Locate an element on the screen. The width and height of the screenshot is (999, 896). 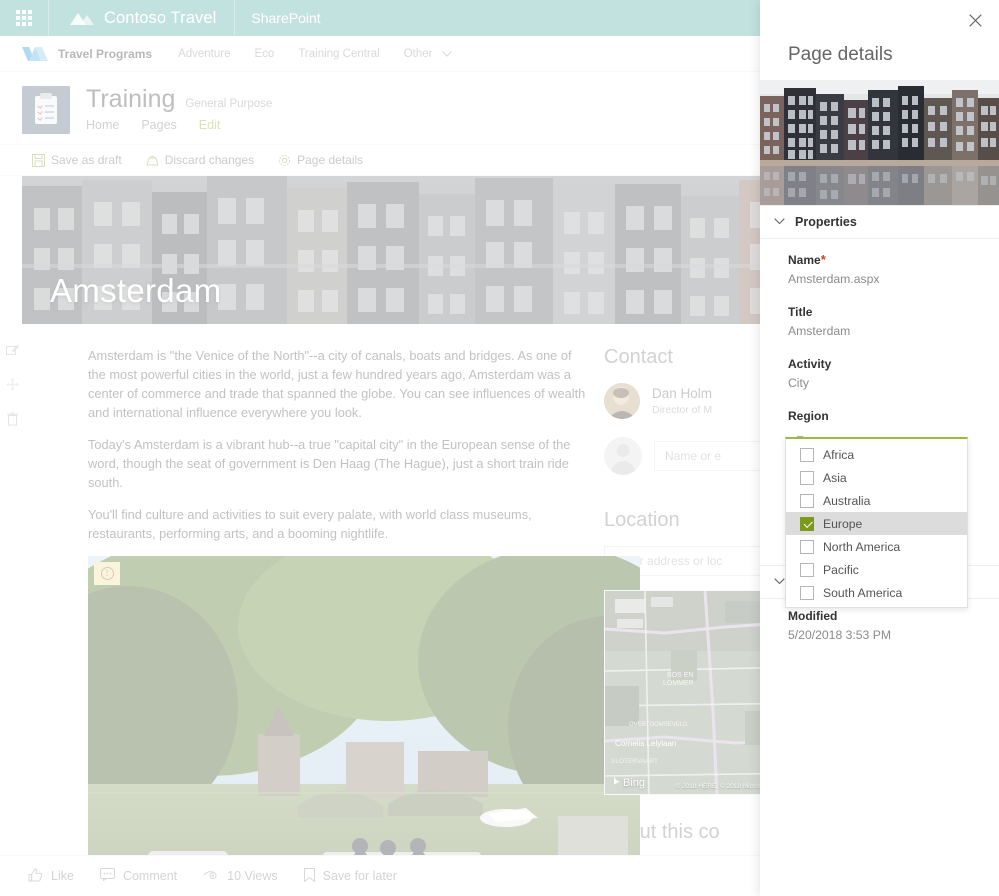
comment-icon is located at coordinates (107, 876).